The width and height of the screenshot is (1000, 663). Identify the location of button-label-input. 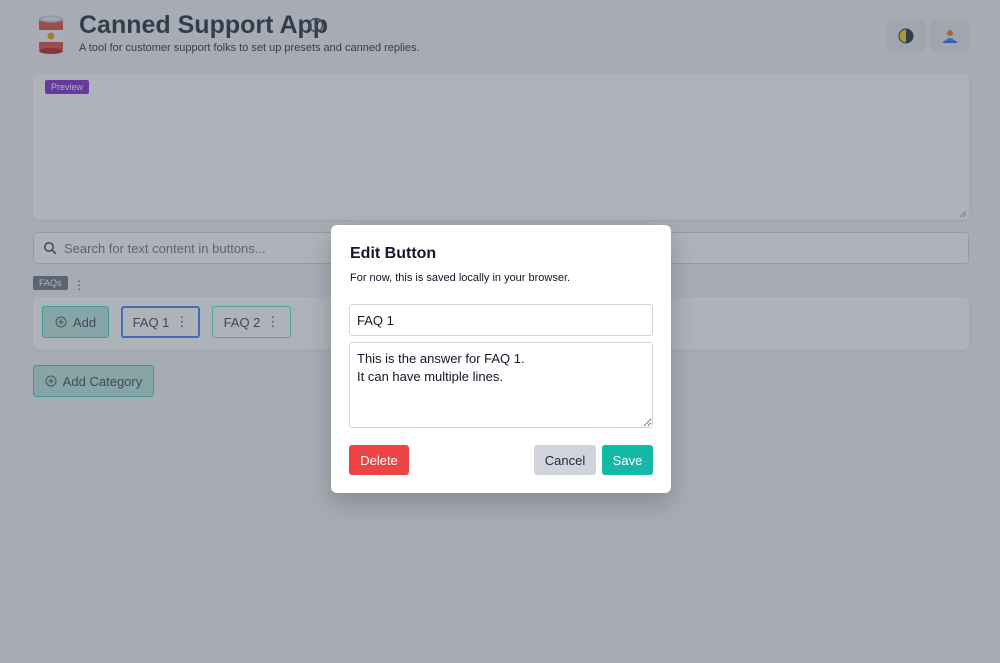
(501, 320).